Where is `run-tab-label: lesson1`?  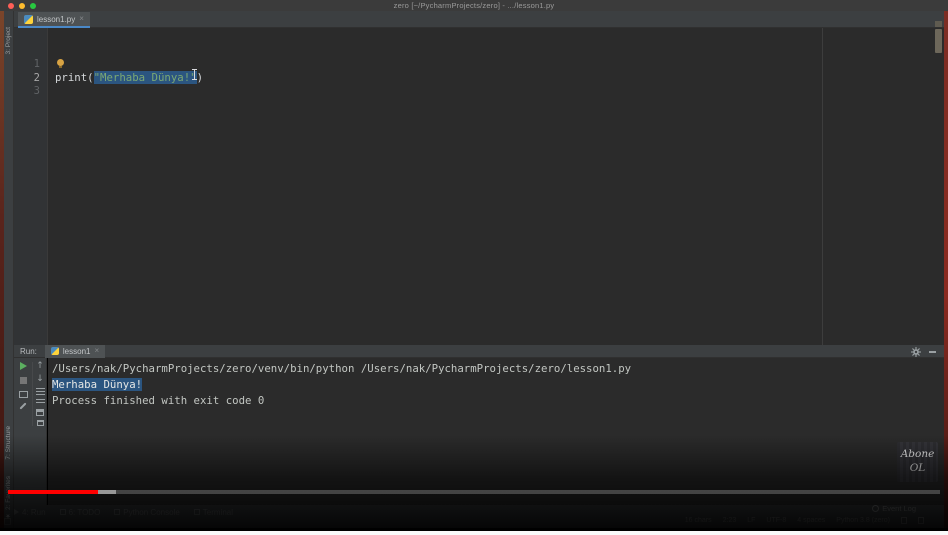 run-tab-label: lesson1 is located at coordinates (76, 351).